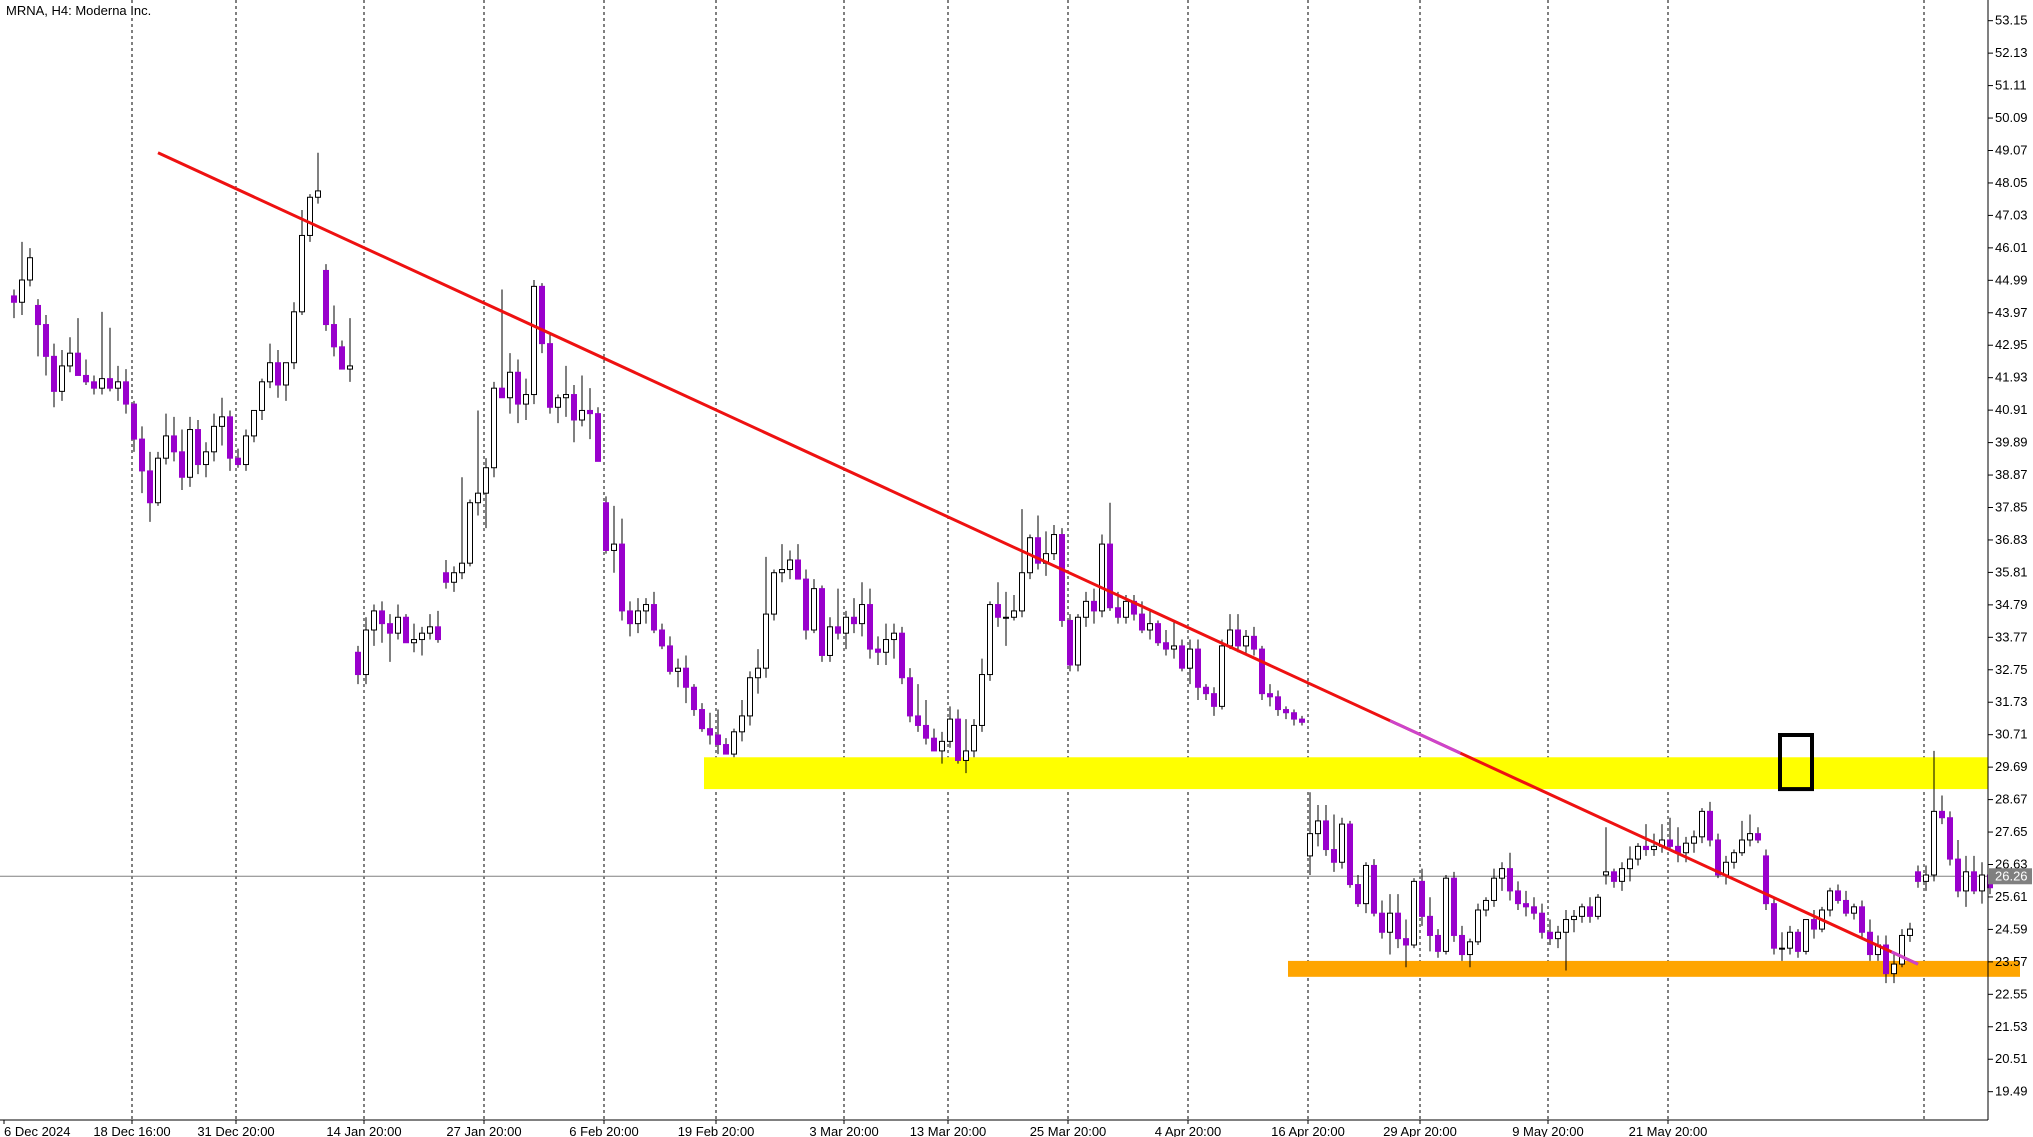  Describe the element at coordinates (2011, 247) in the screenshot. I see `y-tick-label: 46.01` at that location.